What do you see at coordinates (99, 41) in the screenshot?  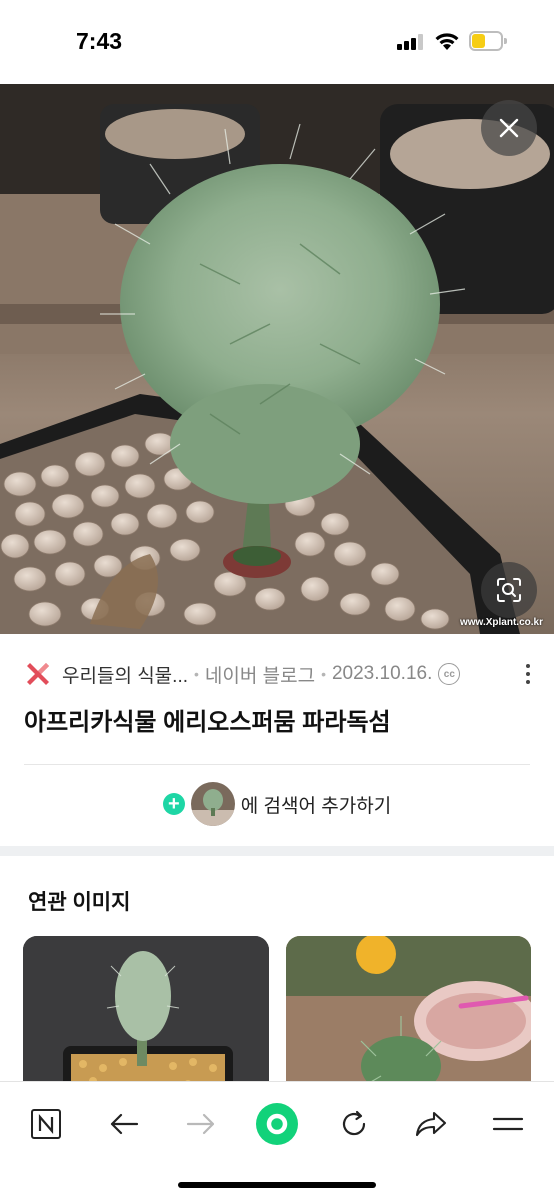 I see `status-time: 7:43` at bounding box center [99, 41].